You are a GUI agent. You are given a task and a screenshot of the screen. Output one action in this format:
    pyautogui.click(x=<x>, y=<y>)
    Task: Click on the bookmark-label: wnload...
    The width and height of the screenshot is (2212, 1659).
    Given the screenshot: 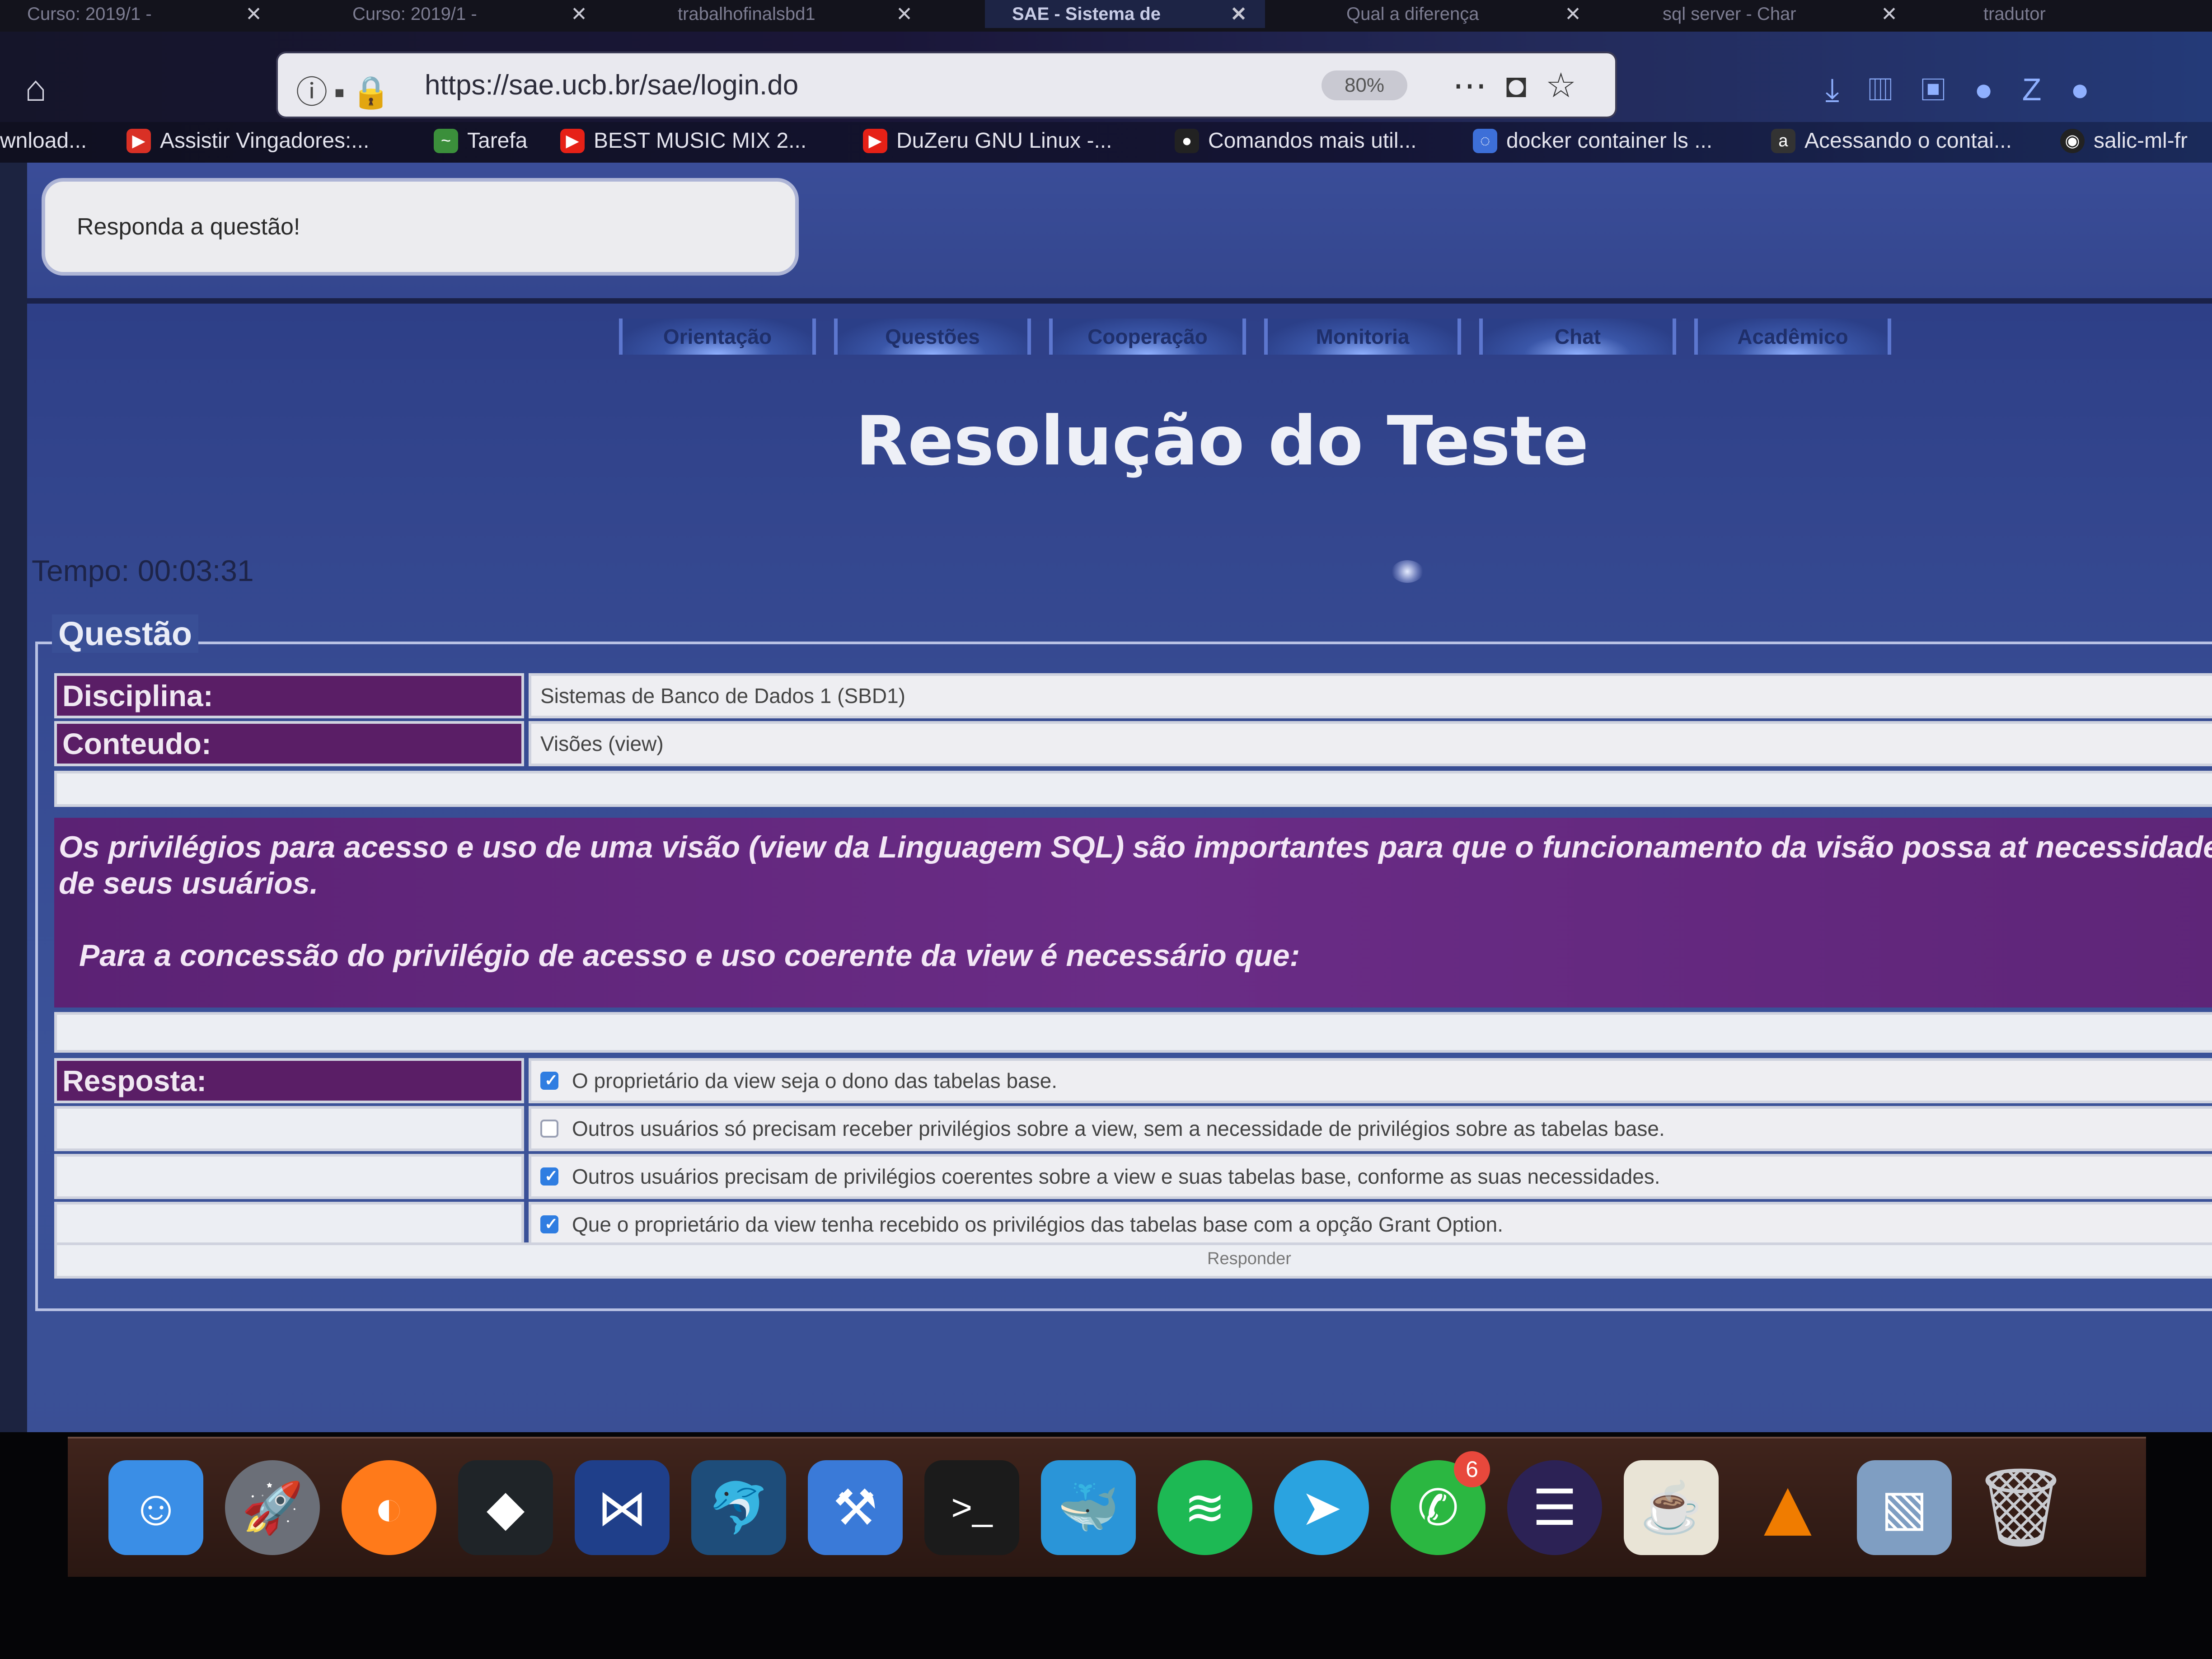 What is the action you would take?
    pyautogui.click(x=43, y=141)
    